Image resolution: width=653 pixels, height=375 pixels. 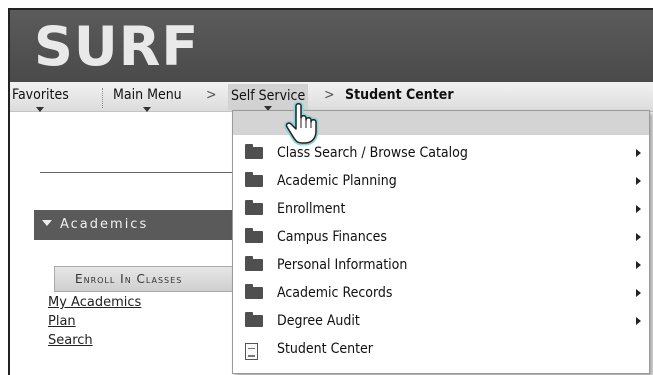 I want to click on menu-item-label: Personal Information, so click(x=342, y=265).